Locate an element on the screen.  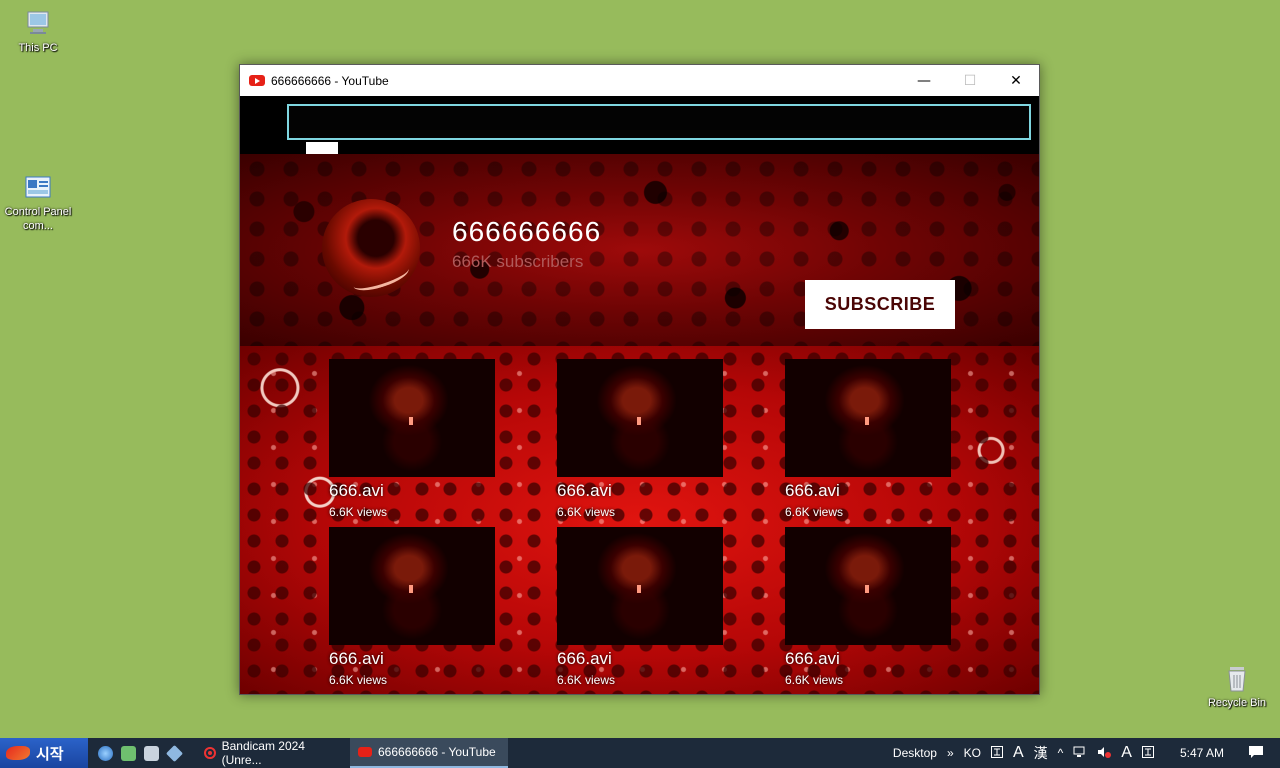
subscriber-count: 666K subscribers is located at coordinates (518, 261).